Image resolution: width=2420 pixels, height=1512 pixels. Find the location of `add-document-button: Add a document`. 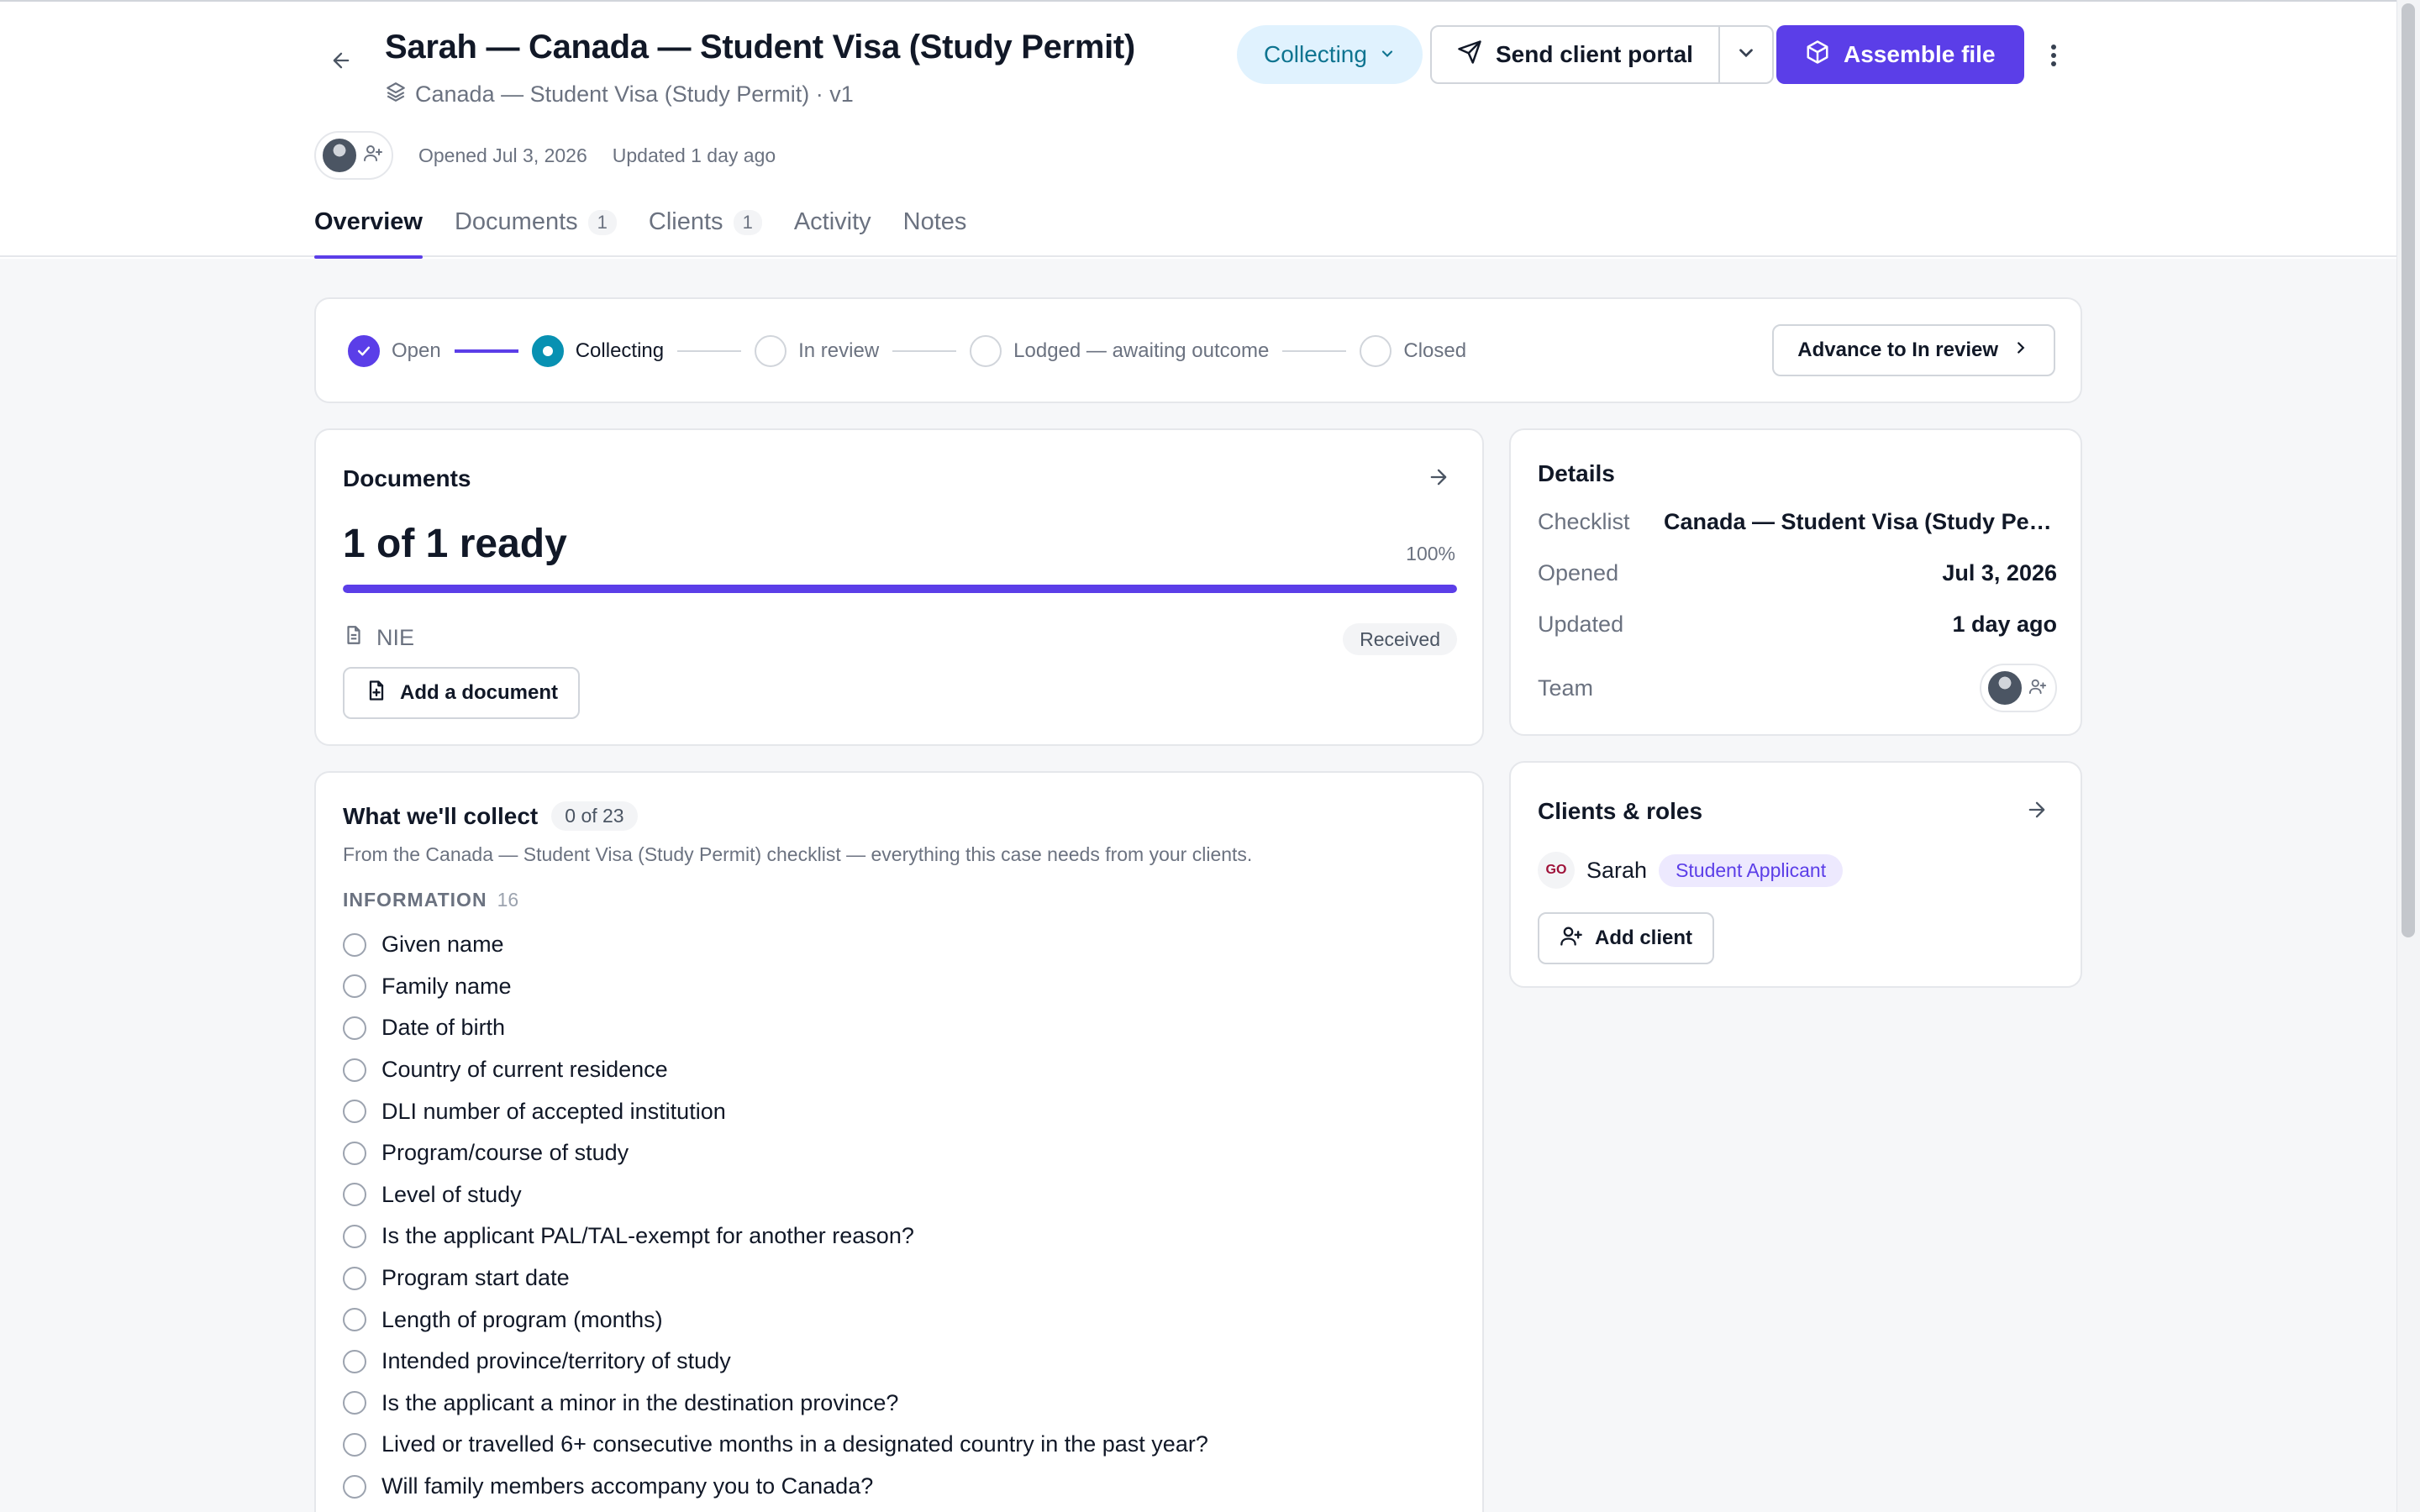

add-document-button: Add a document is located at coordinates (462, 693).